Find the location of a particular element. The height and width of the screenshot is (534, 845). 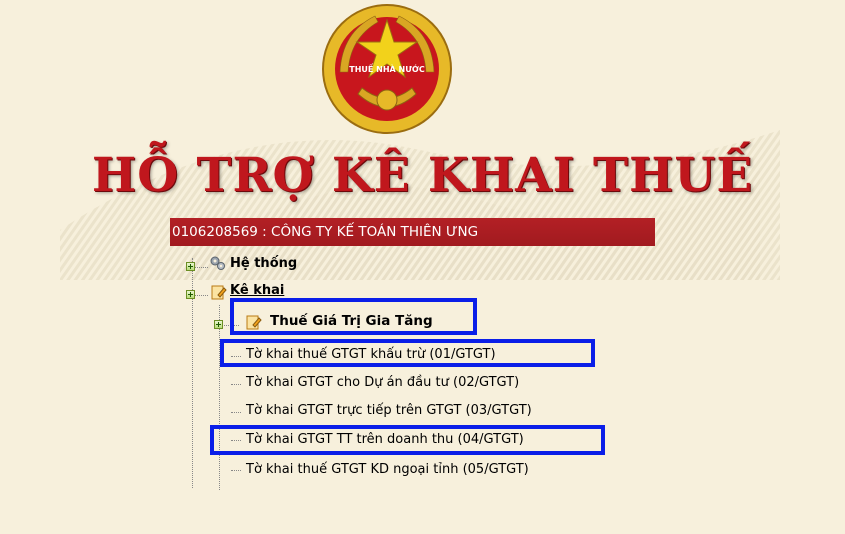

highlight-box-gtgt is located at coordinates (353, 316).